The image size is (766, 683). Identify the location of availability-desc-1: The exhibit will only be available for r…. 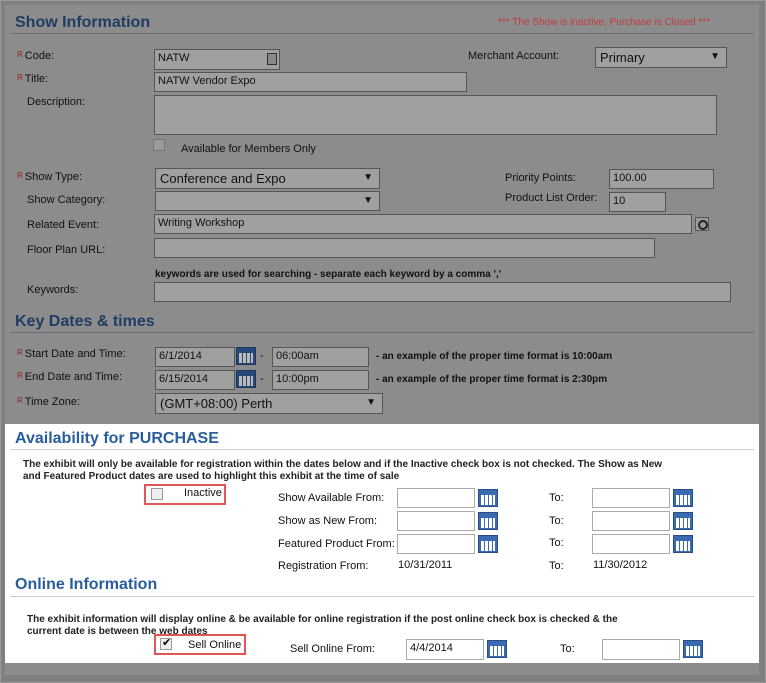
(343, 464).